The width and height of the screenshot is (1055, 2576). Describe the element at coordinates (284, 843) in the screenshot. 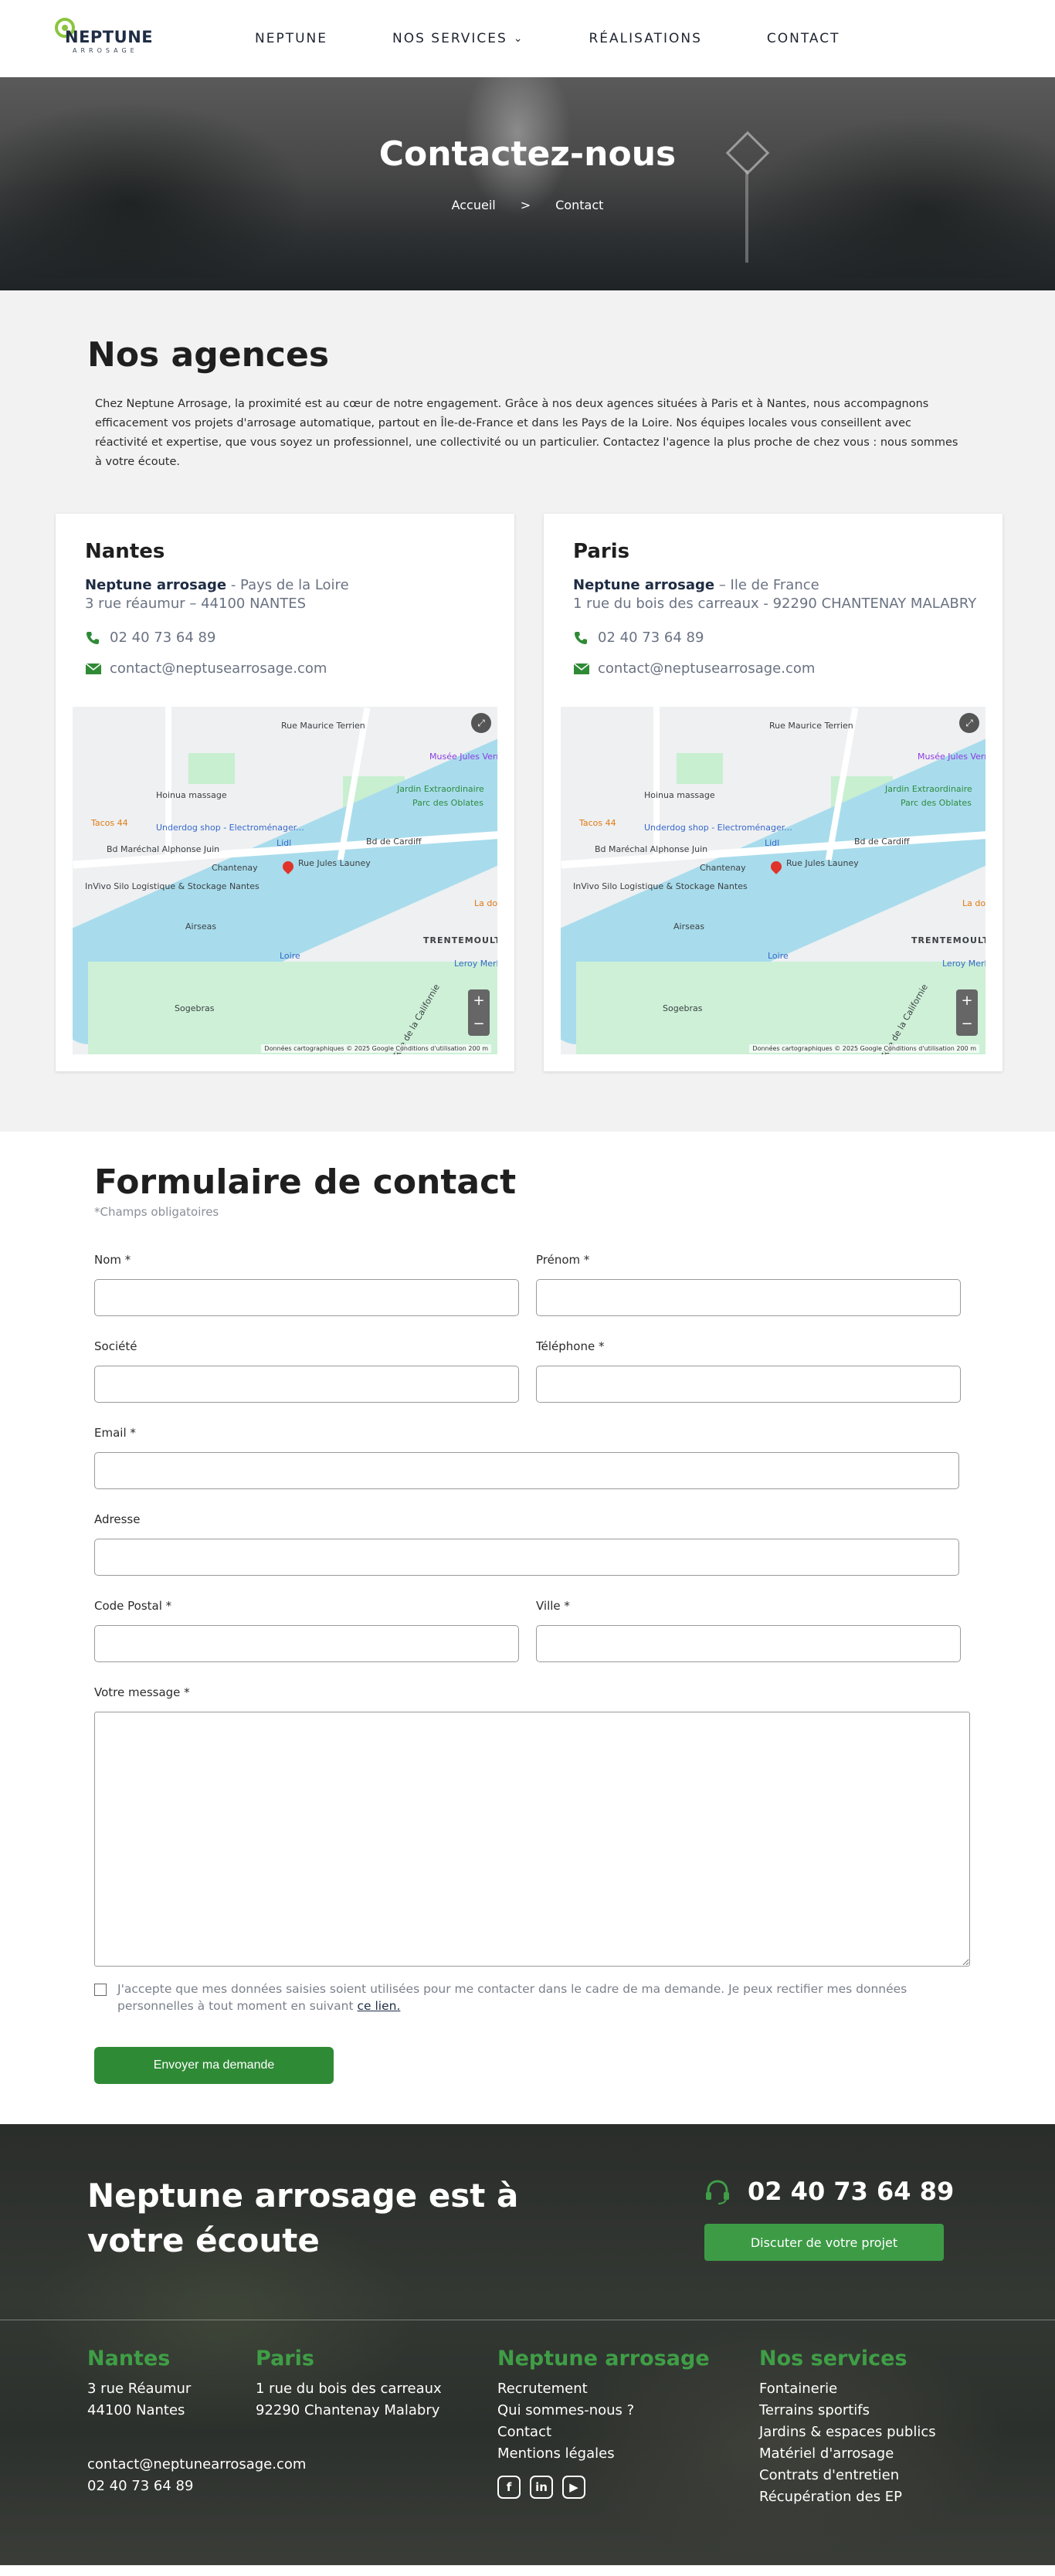

I see `map-label: Lidl` at that location.